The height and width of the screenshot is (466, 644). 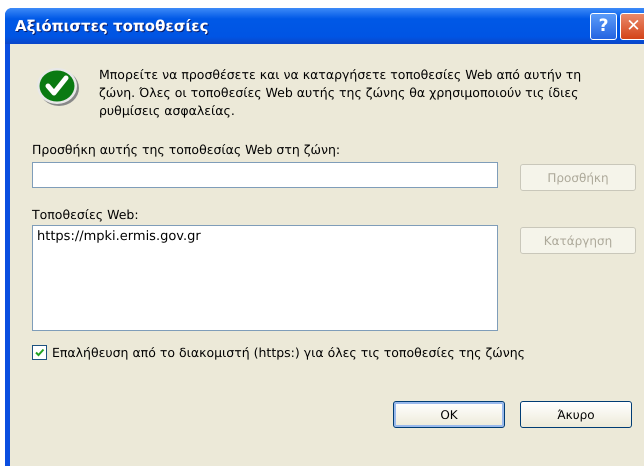 I want to click on dialog-button: OK, so click(x=449, y=414).